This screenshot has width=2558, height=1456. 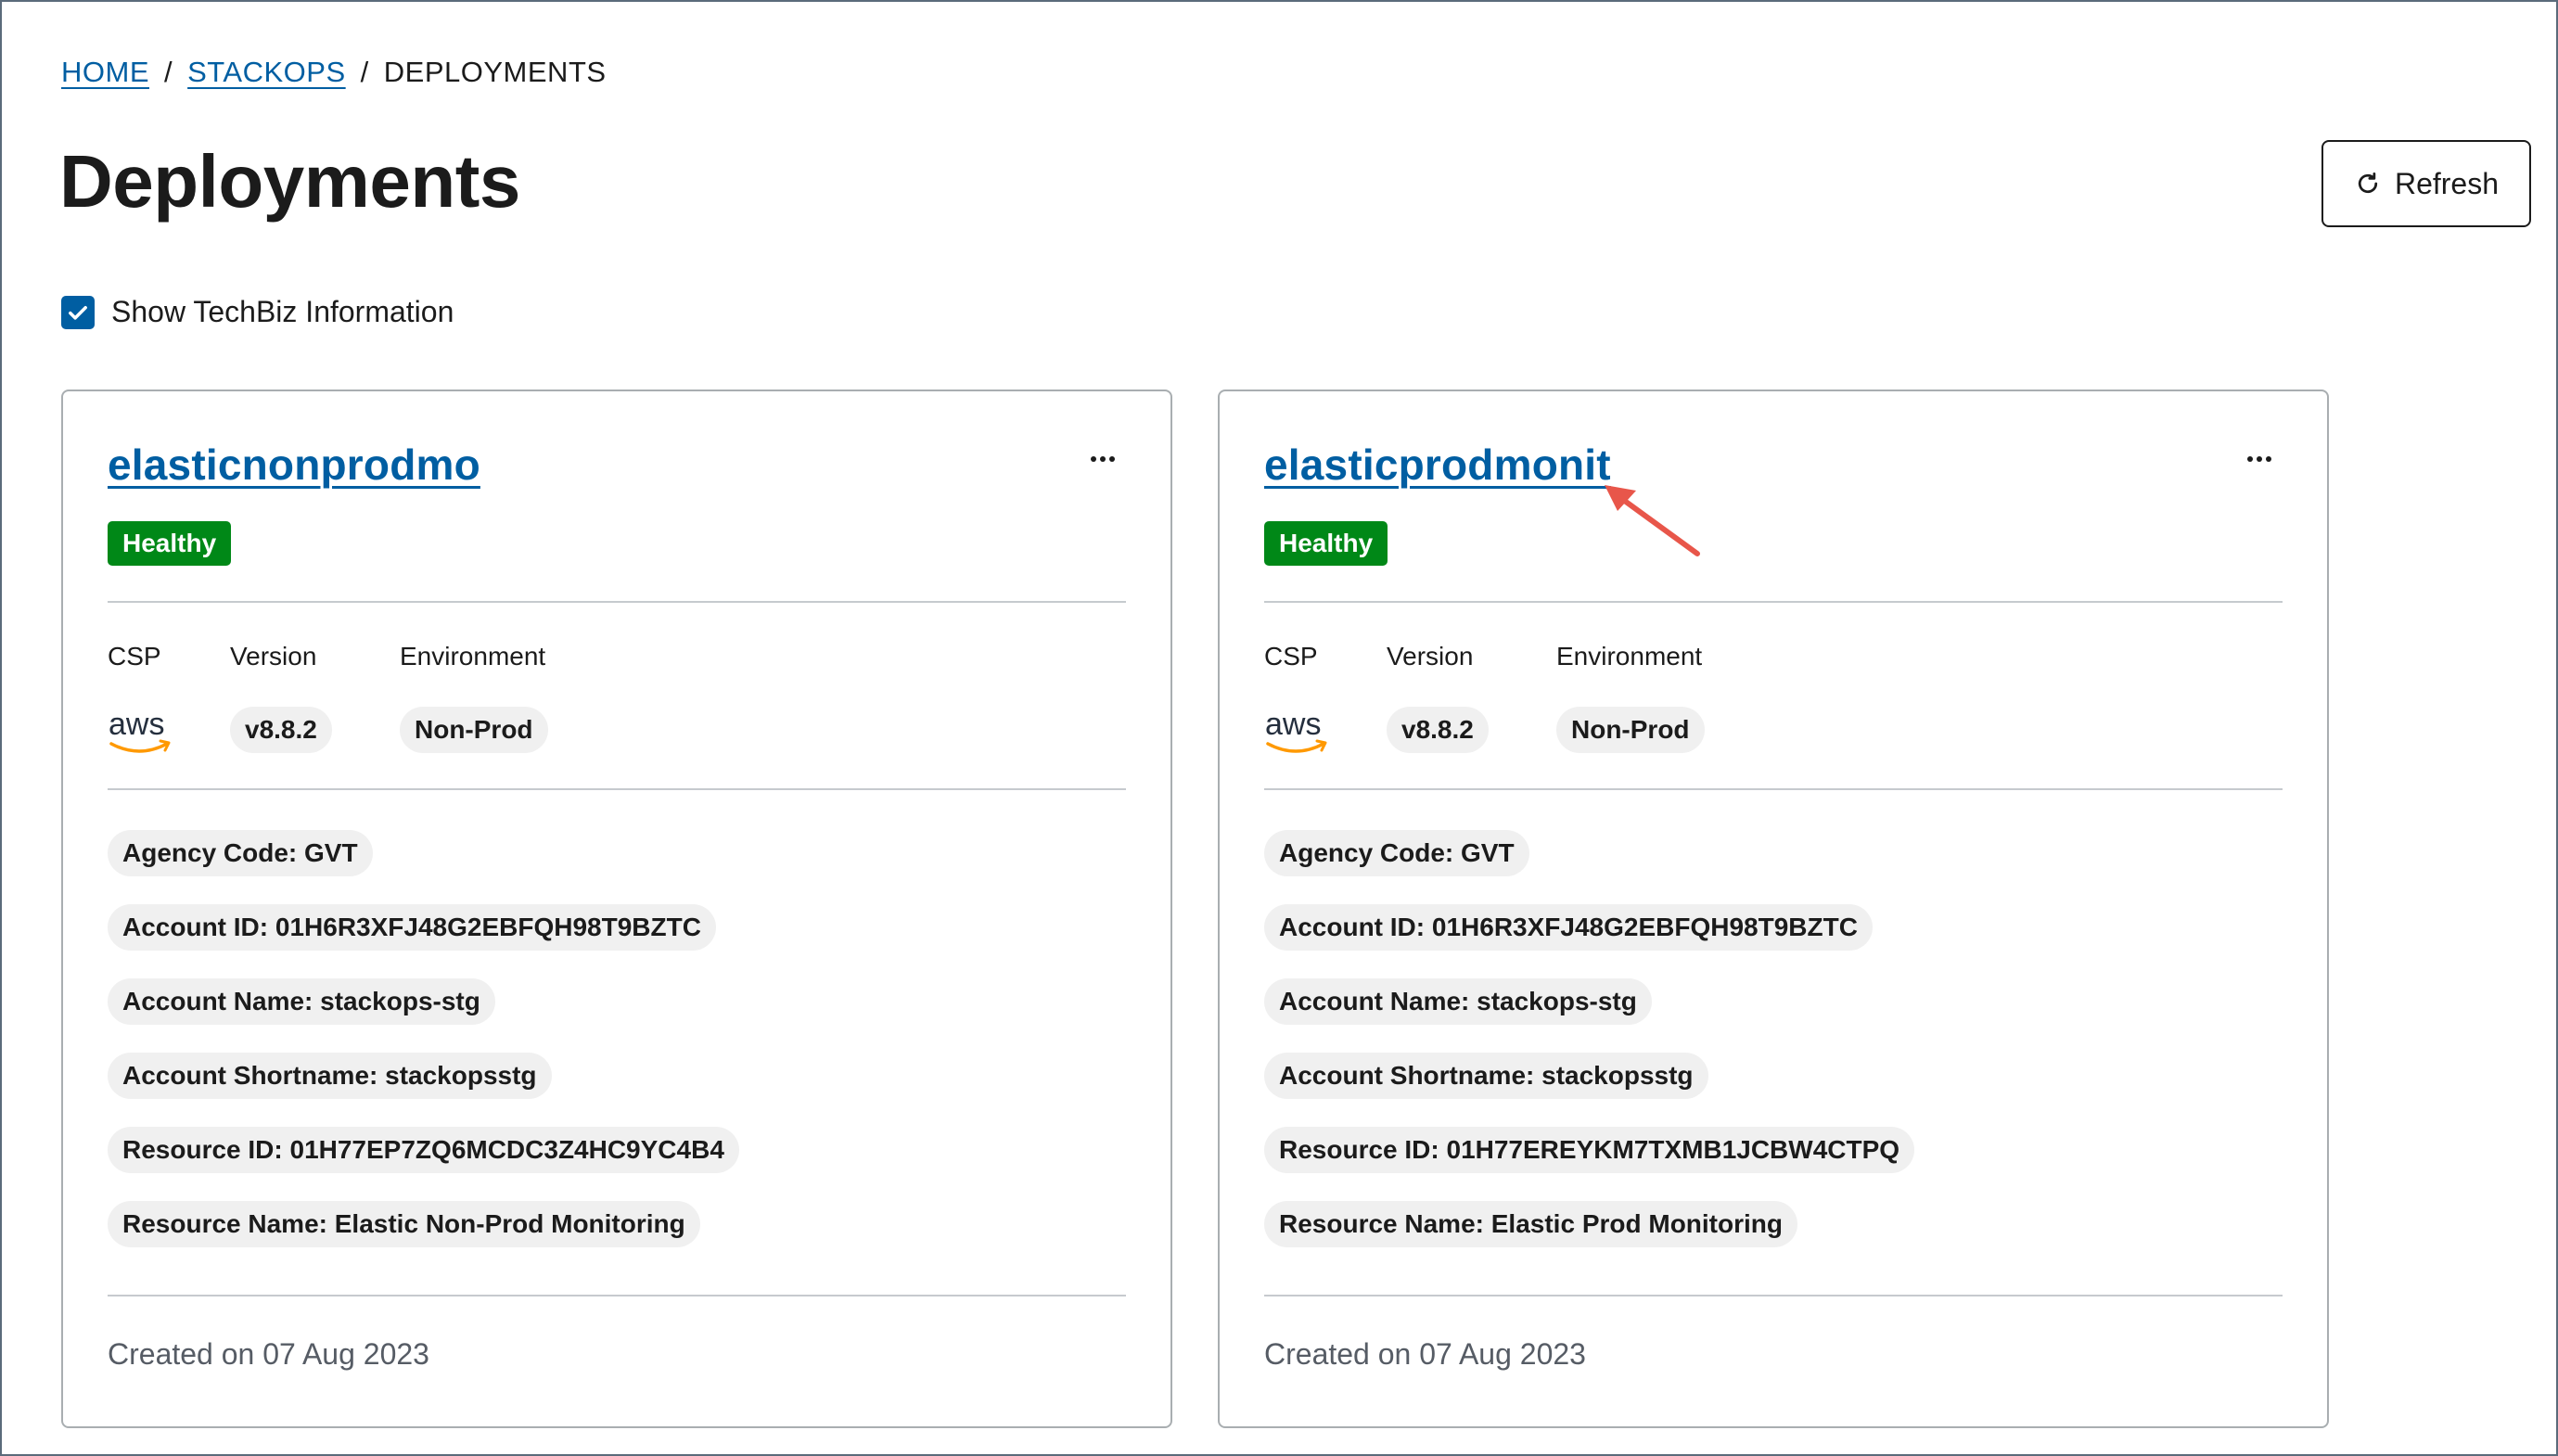 What do you see at coordinates (2368, 183) in the screenshot?
I see `refresh-icon` at bounding box center [2368, 183].